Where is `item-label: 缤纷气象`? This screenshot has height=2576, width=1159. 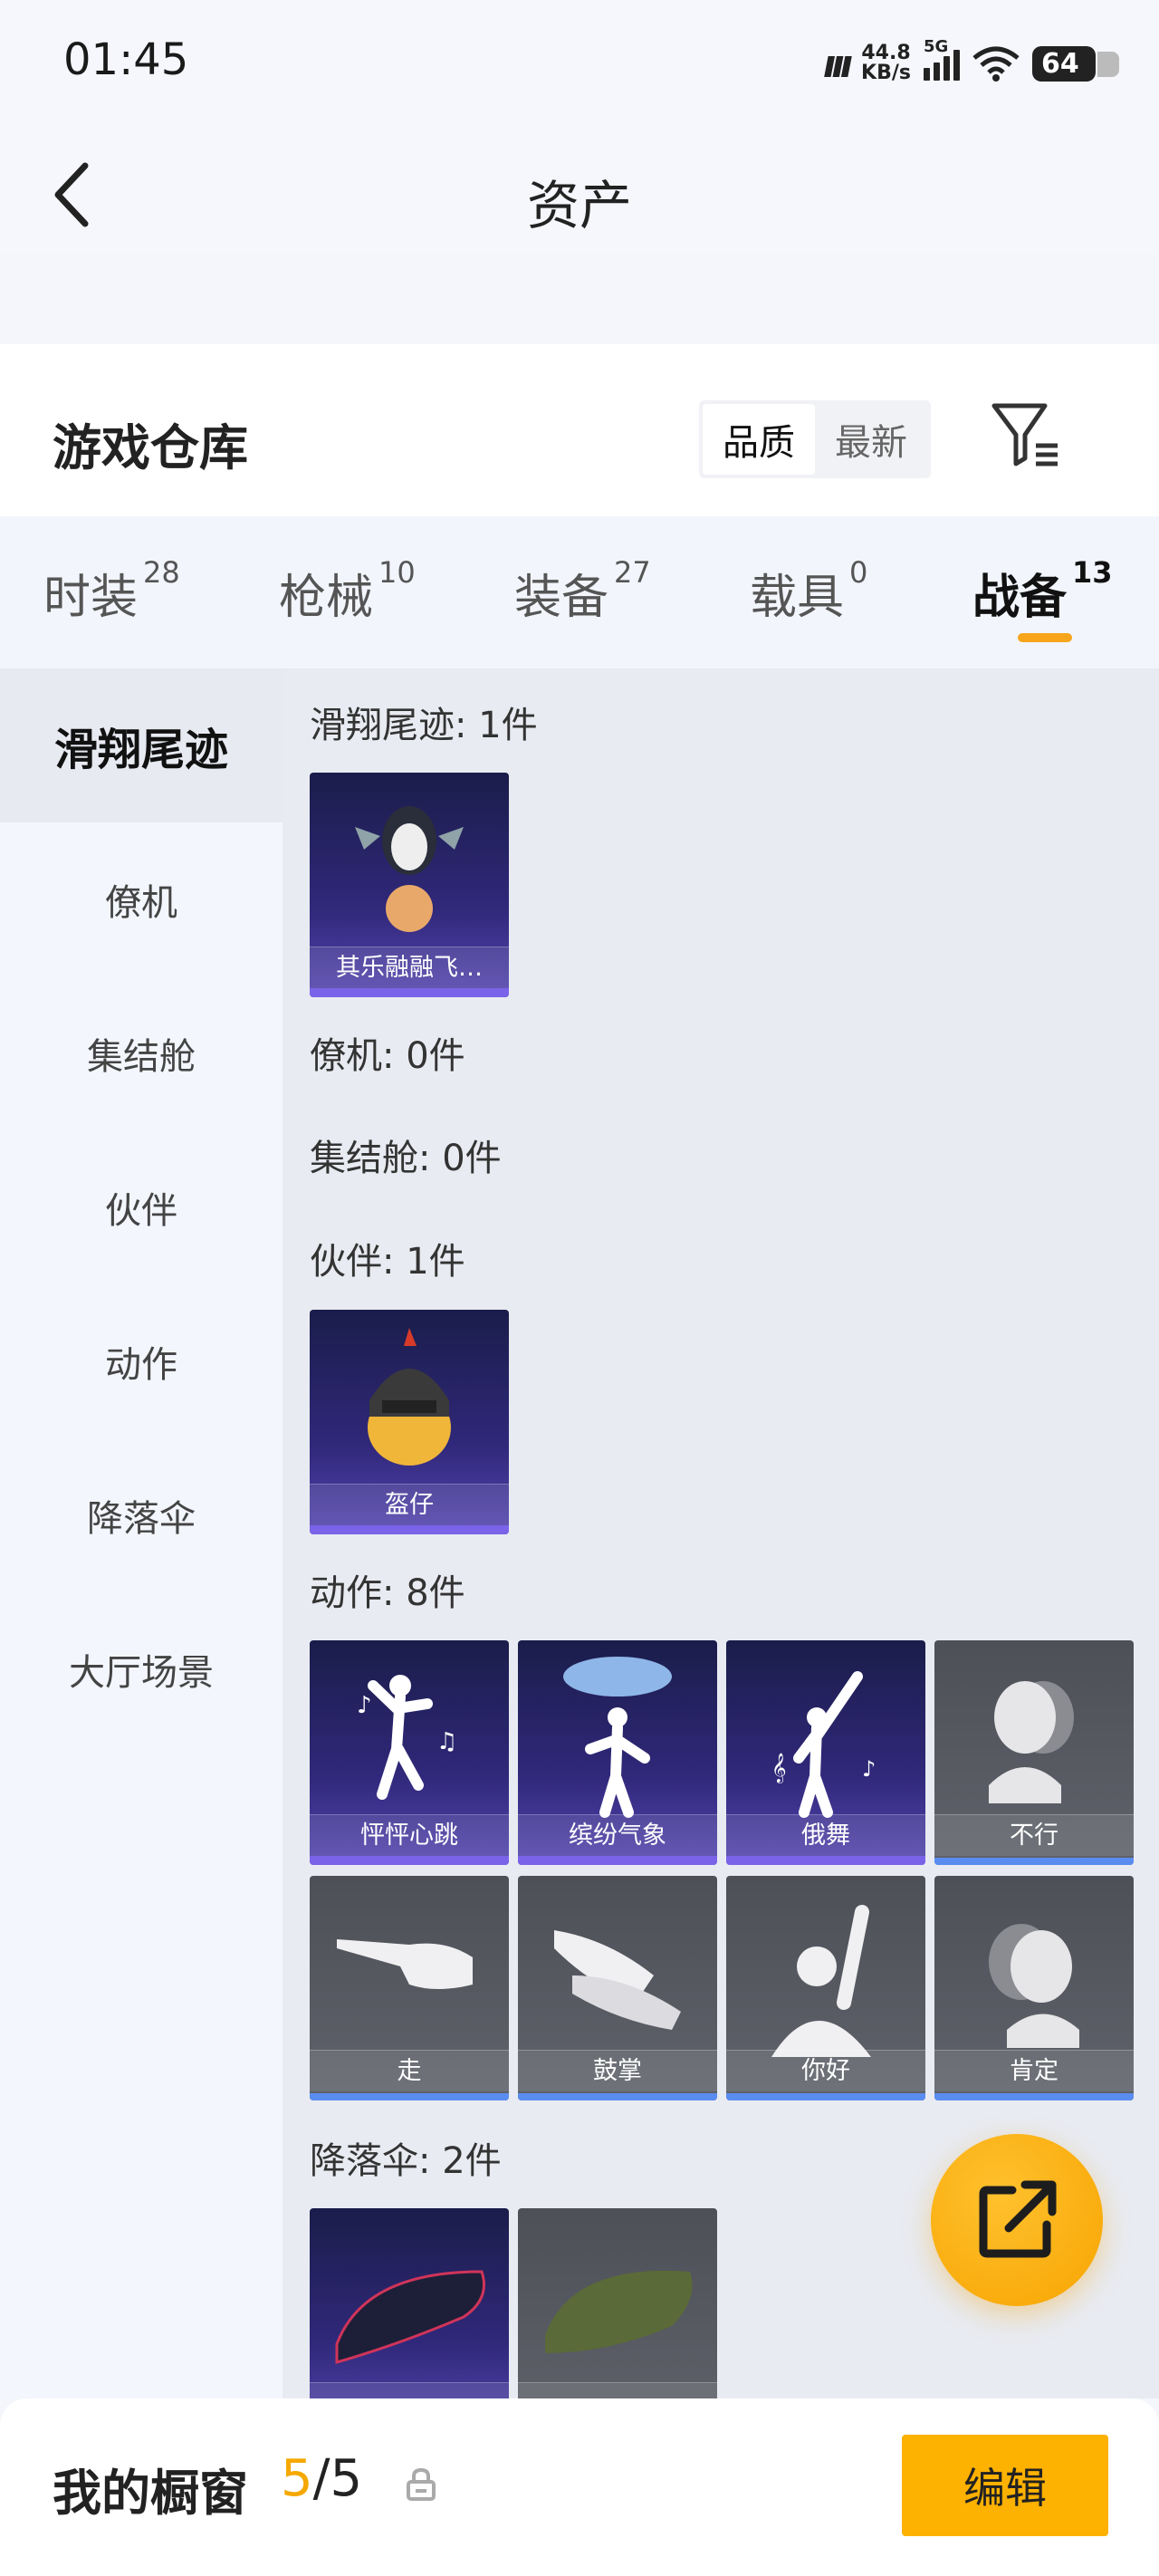 item-label: 缤纷气象 is located at coordinates (618, 1835).